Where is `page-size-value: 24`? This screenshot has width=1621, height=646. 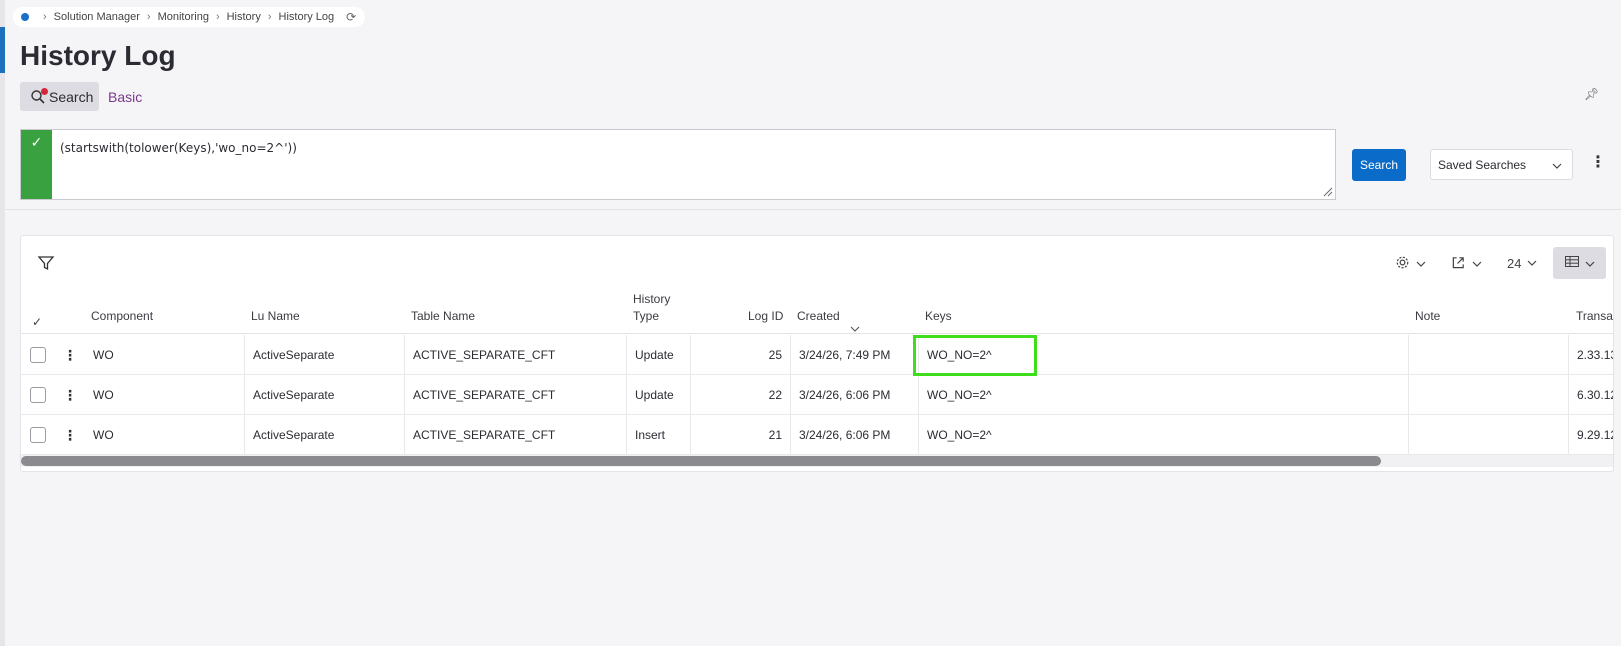
page-size-value: 24 is located at coordinates (1514, 263).